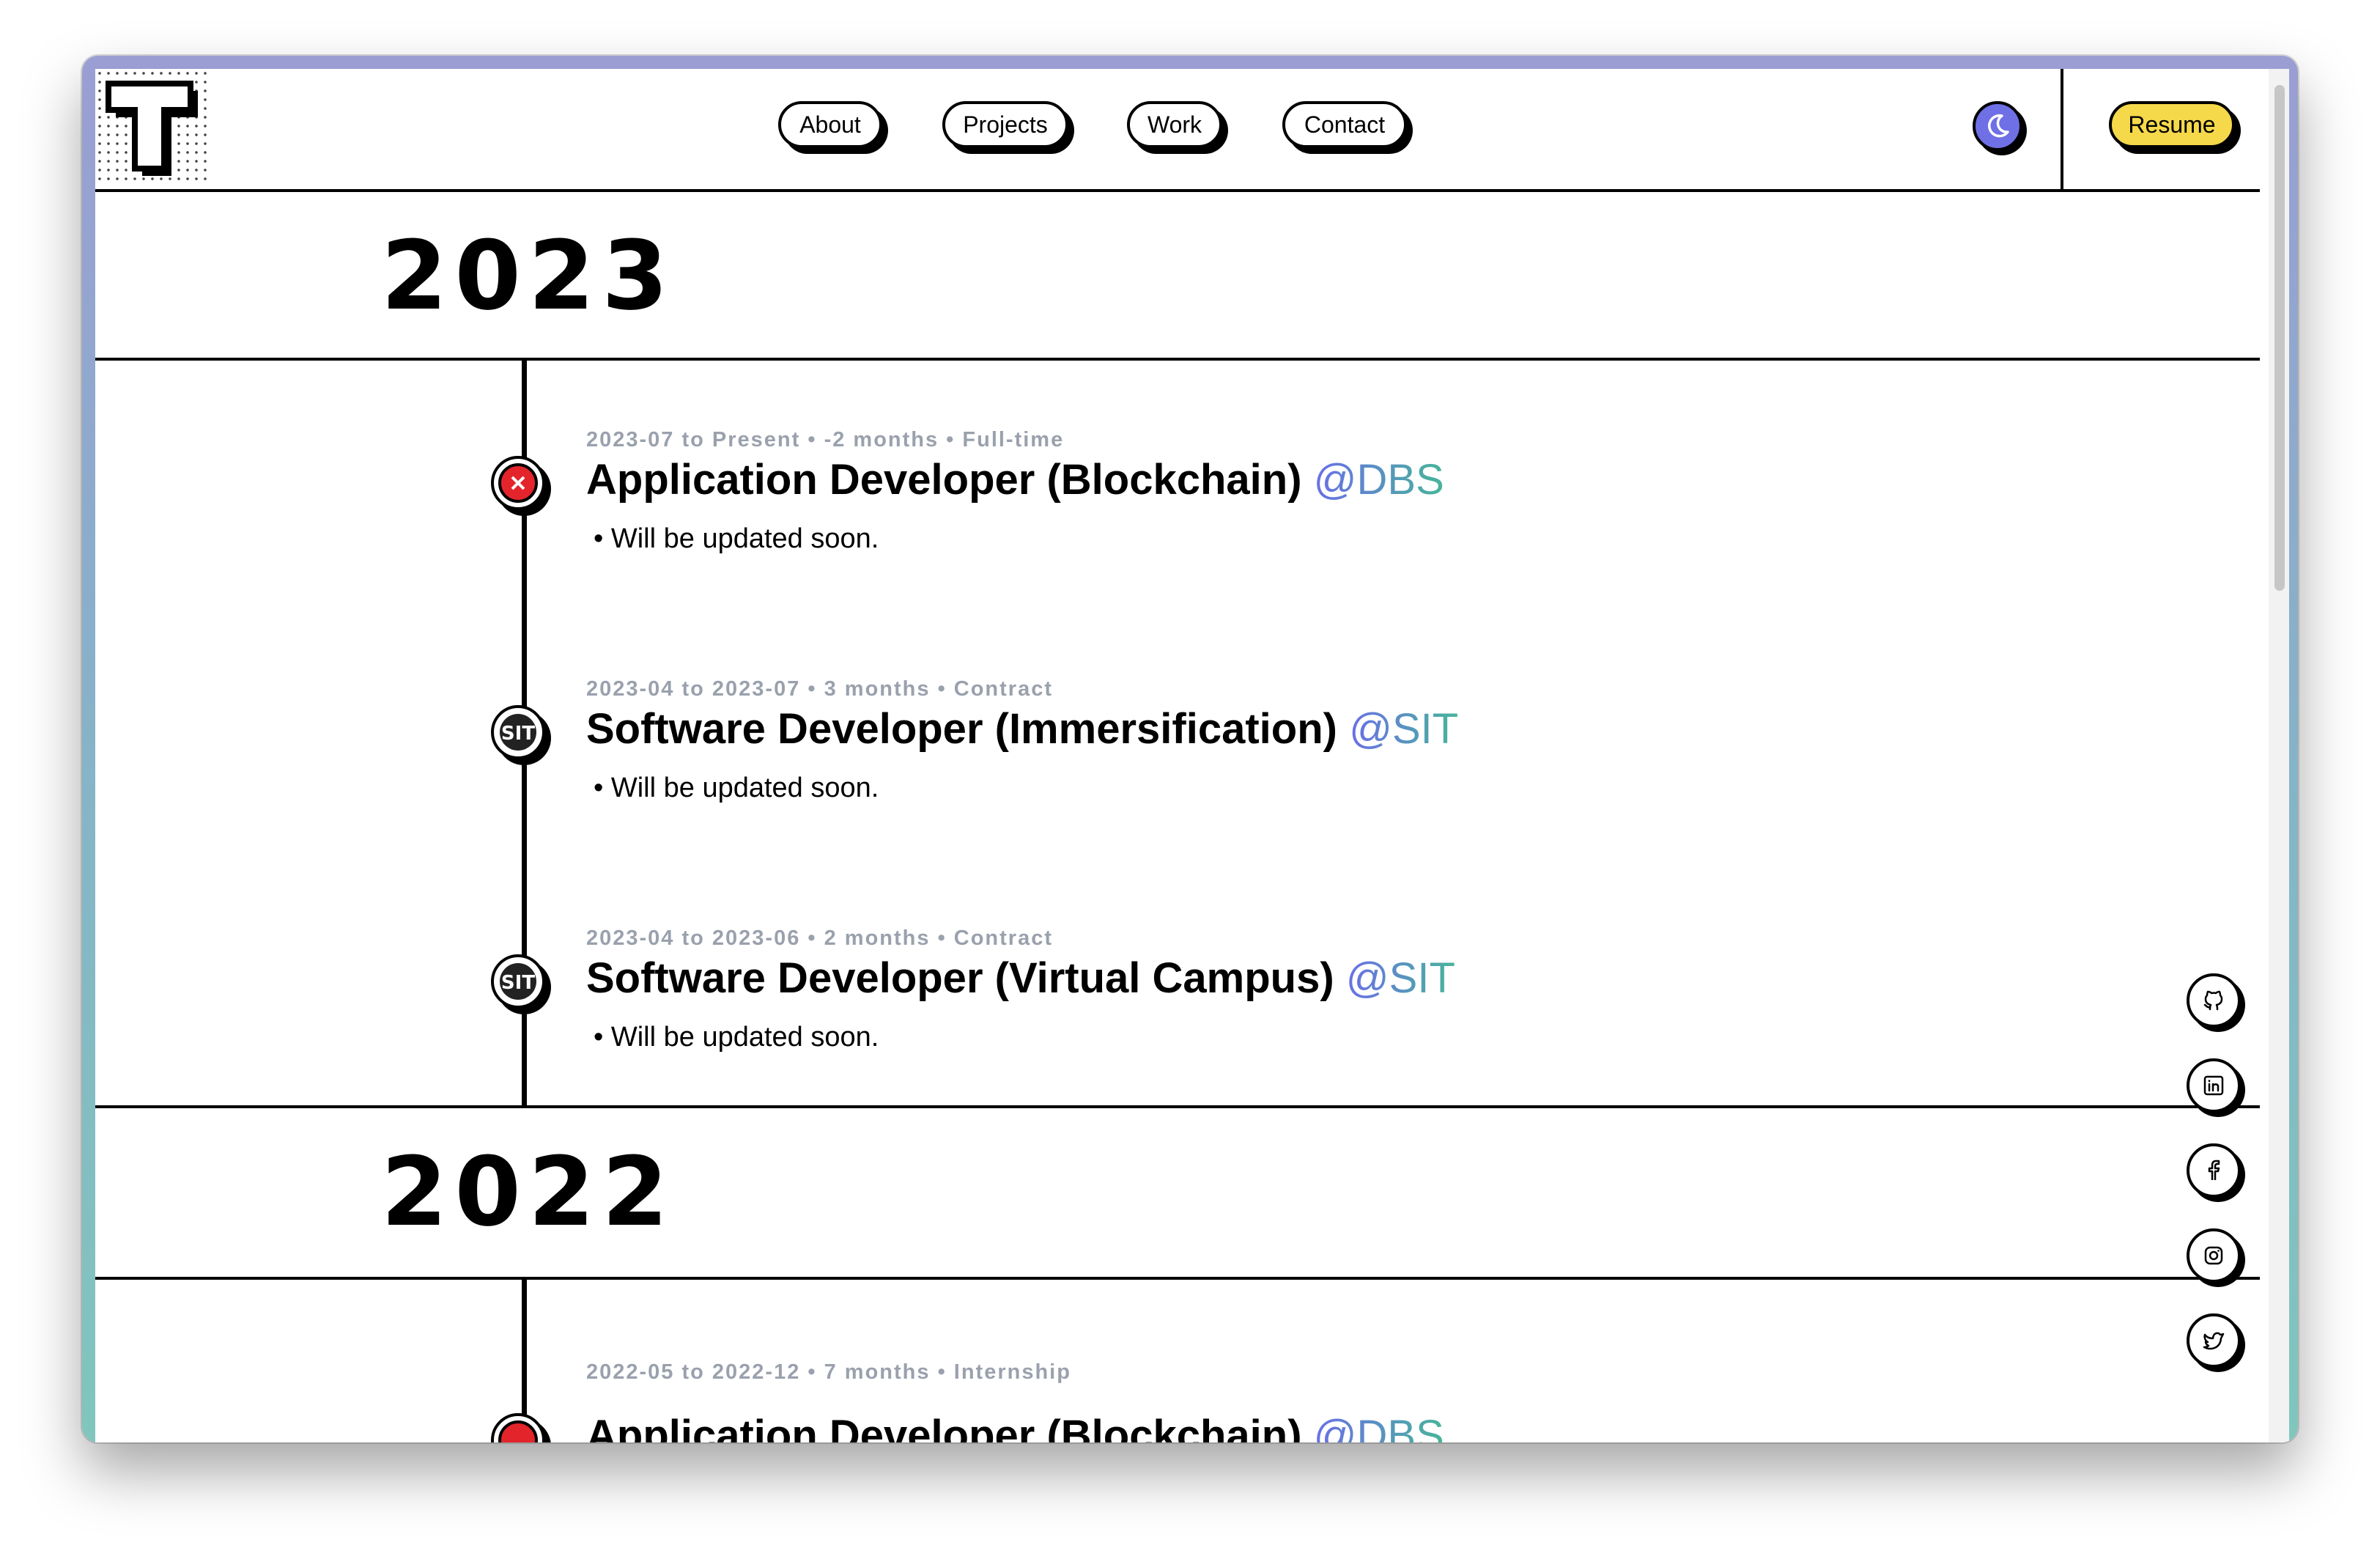 The image size is (2380, 1548). What do you see at coordinates (2214, 1255) in the screenshot?
I see `instagram-icon` at bounding box center [2214, 1255].